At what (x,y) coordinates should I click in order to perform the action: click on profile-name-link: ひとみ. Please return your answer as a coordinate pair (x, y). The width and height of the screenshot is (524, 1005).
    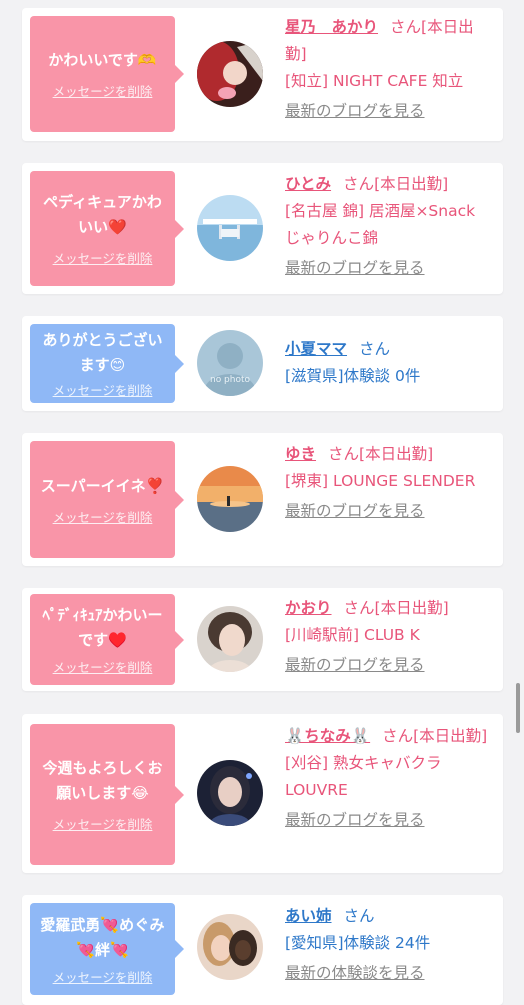
    Looking at the image, I should click on (308, 184).